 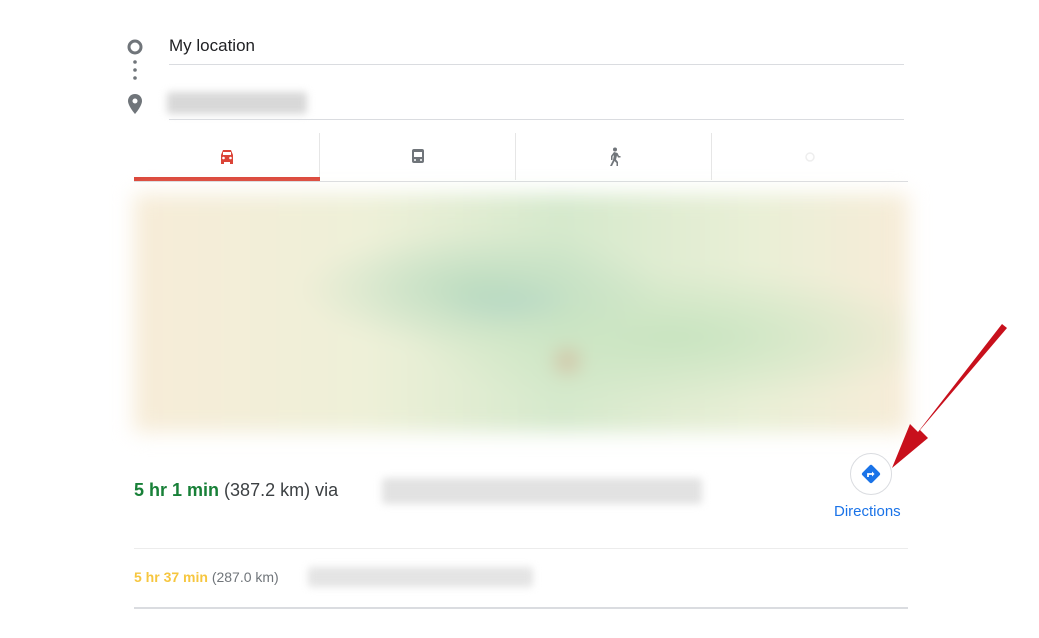 I want to click on route-name, so click(x=542, y=491).